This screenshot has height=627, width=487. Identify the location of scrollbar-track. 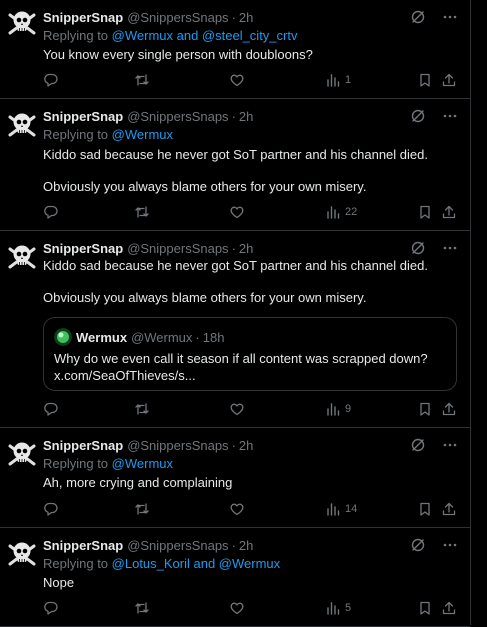
(479, 312).